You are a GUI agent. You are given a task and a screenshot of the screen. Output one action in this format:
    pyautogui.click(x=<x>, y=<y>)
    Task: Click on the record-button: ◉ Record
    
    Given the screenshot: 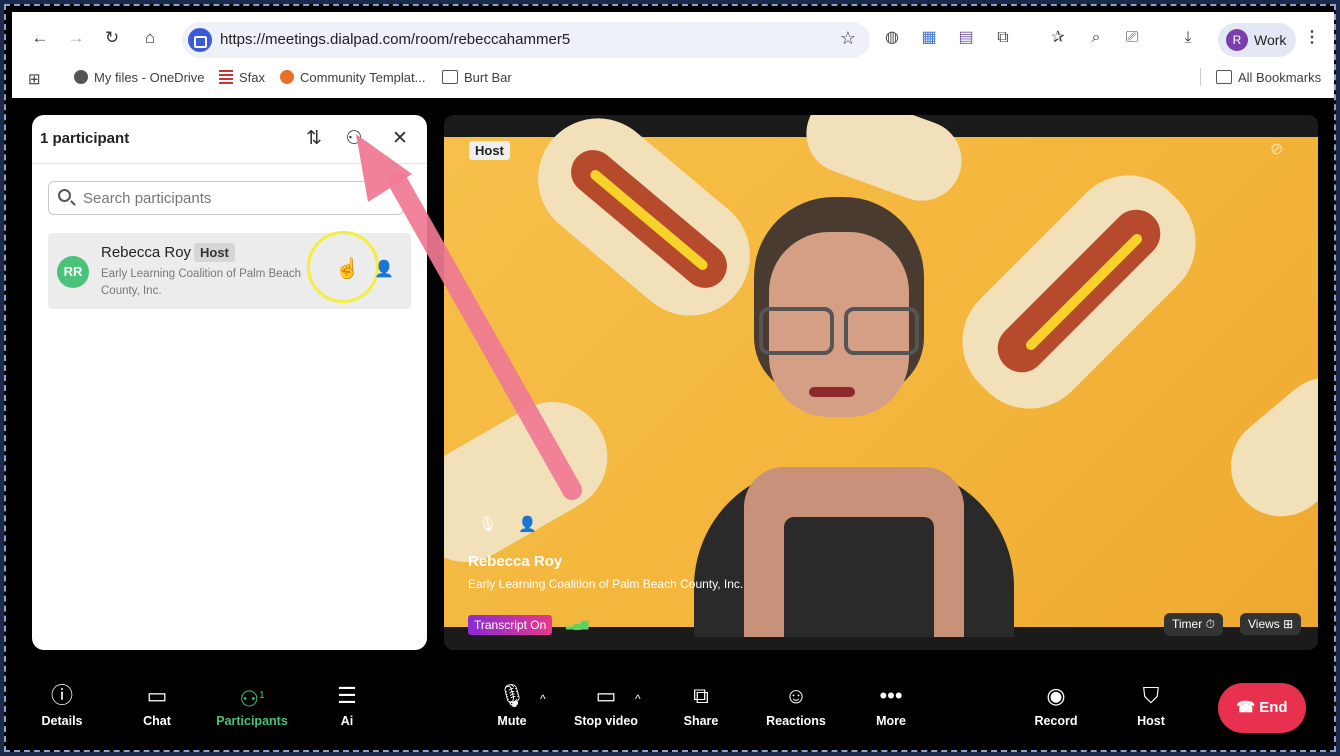 What is the action you would take?
    pyautogui.click(x=1056, y=705)
    